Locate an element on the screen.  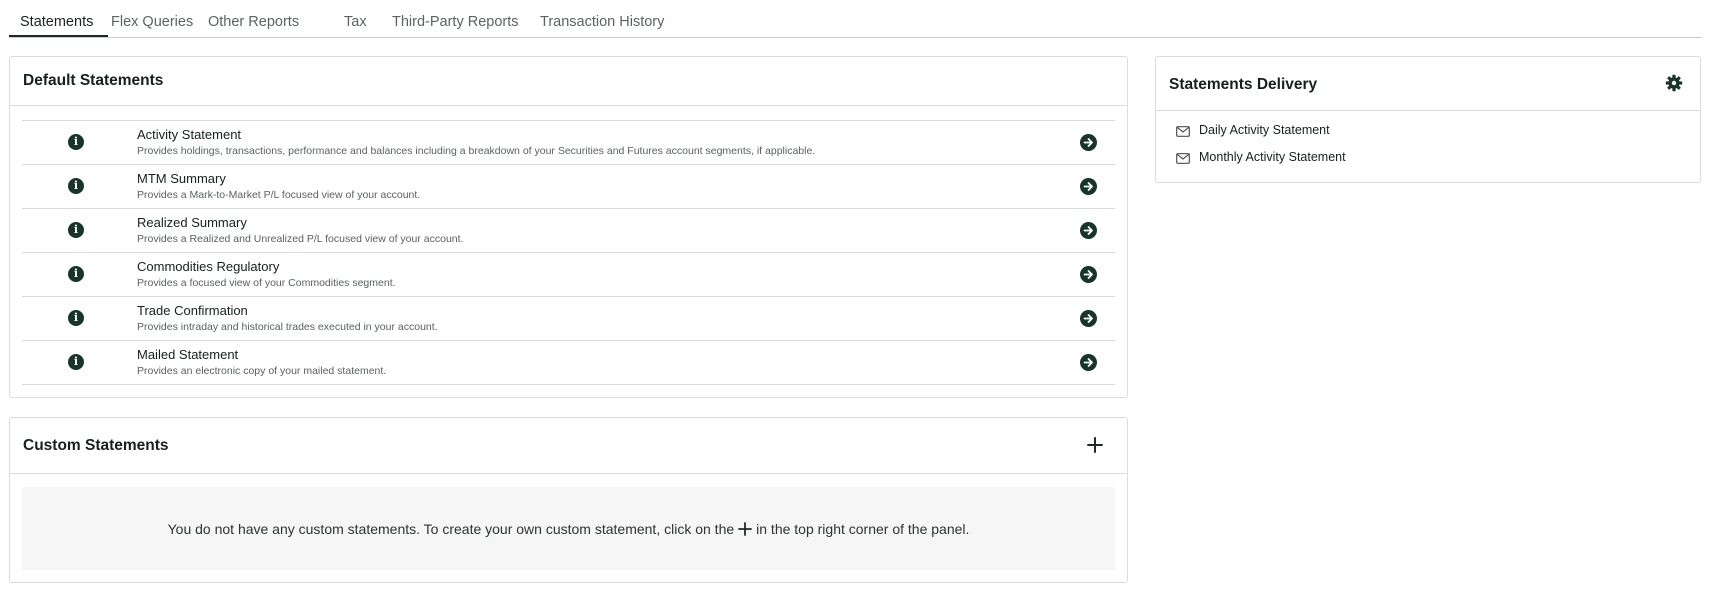
custom-statements-header: Custom Statements is located at coordinates (568, 446).